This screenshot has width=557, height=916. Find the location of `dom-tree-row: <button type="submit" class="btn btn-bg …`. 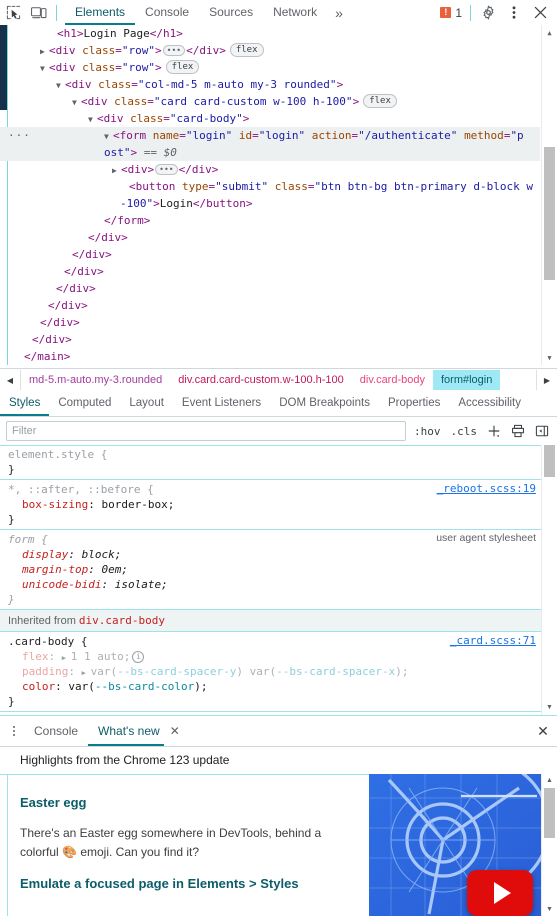

dom-tree-row: <button type="submit" class="btn btn-bg … is located at coordinates (270, 186).